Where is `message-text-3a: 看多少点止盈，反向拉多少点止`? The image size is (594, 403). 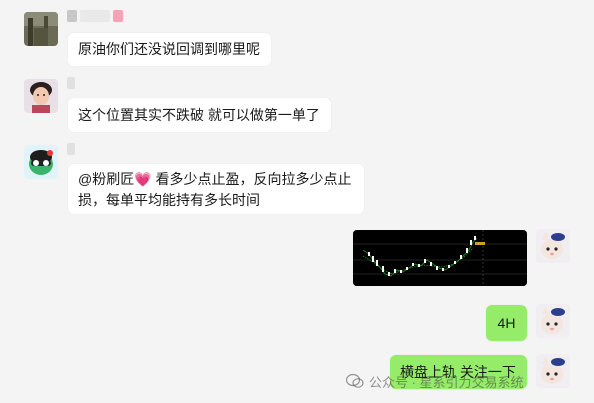 message-text-3a: 看多少点止盈，反向拉多少点止 is located at coordinates (251, 179).